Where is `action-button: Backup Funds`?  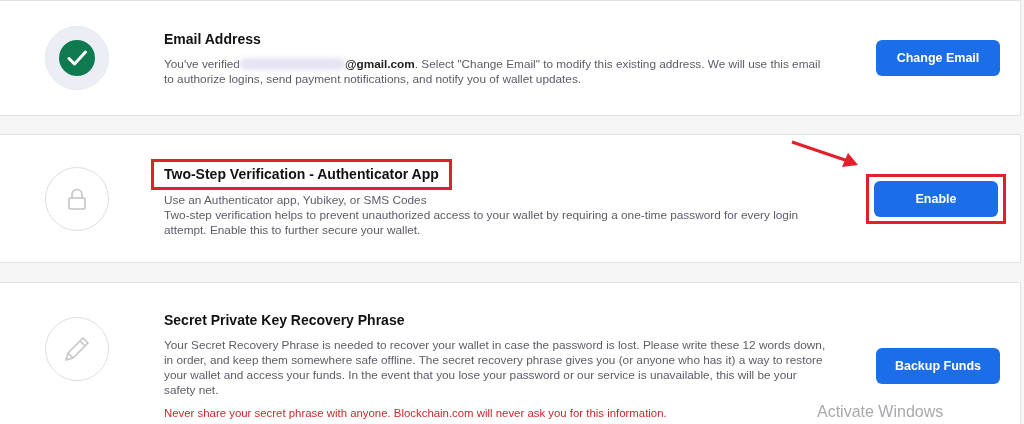
action-button: Backup Funds is located at coordinates (938, 366).